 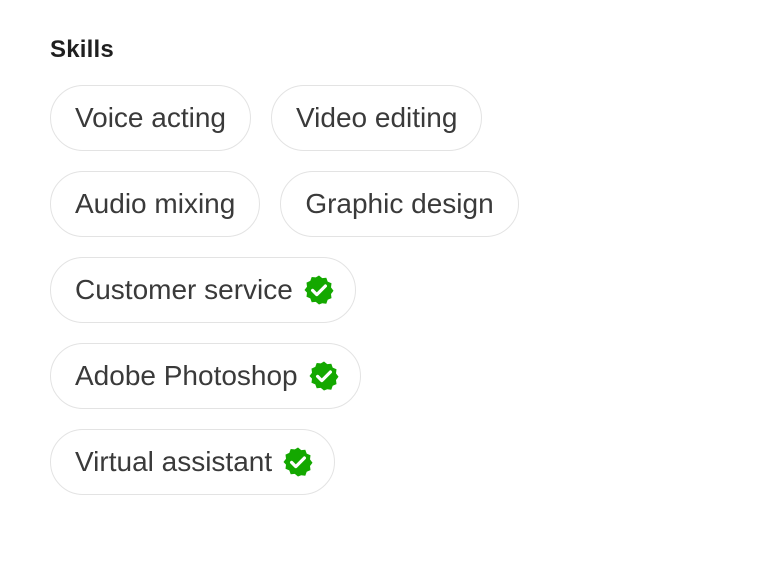 What do you see at coordinates (174, 461) in the screenshot?
I see `skill-chip-label: Virtual assistant` at bounding box center [174, 461].